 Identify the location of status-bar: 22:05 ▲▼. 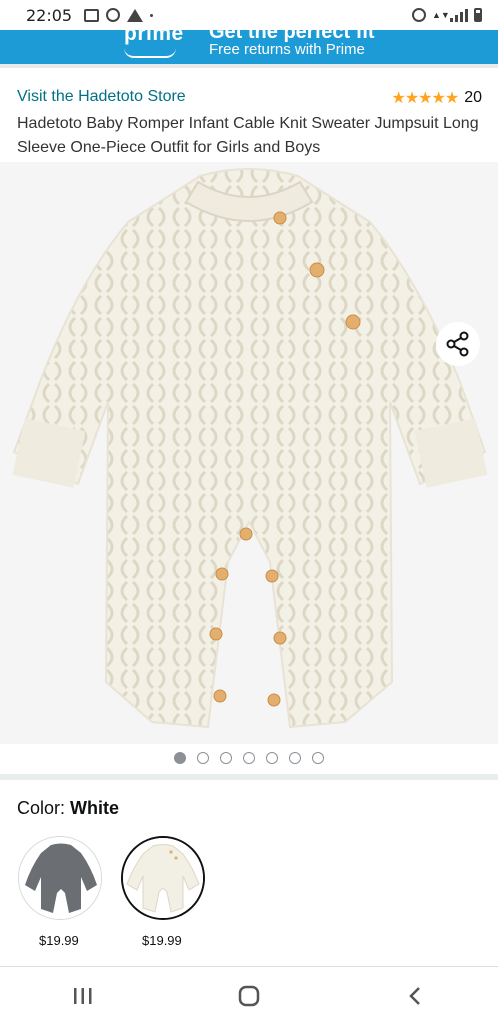
(249, 15).